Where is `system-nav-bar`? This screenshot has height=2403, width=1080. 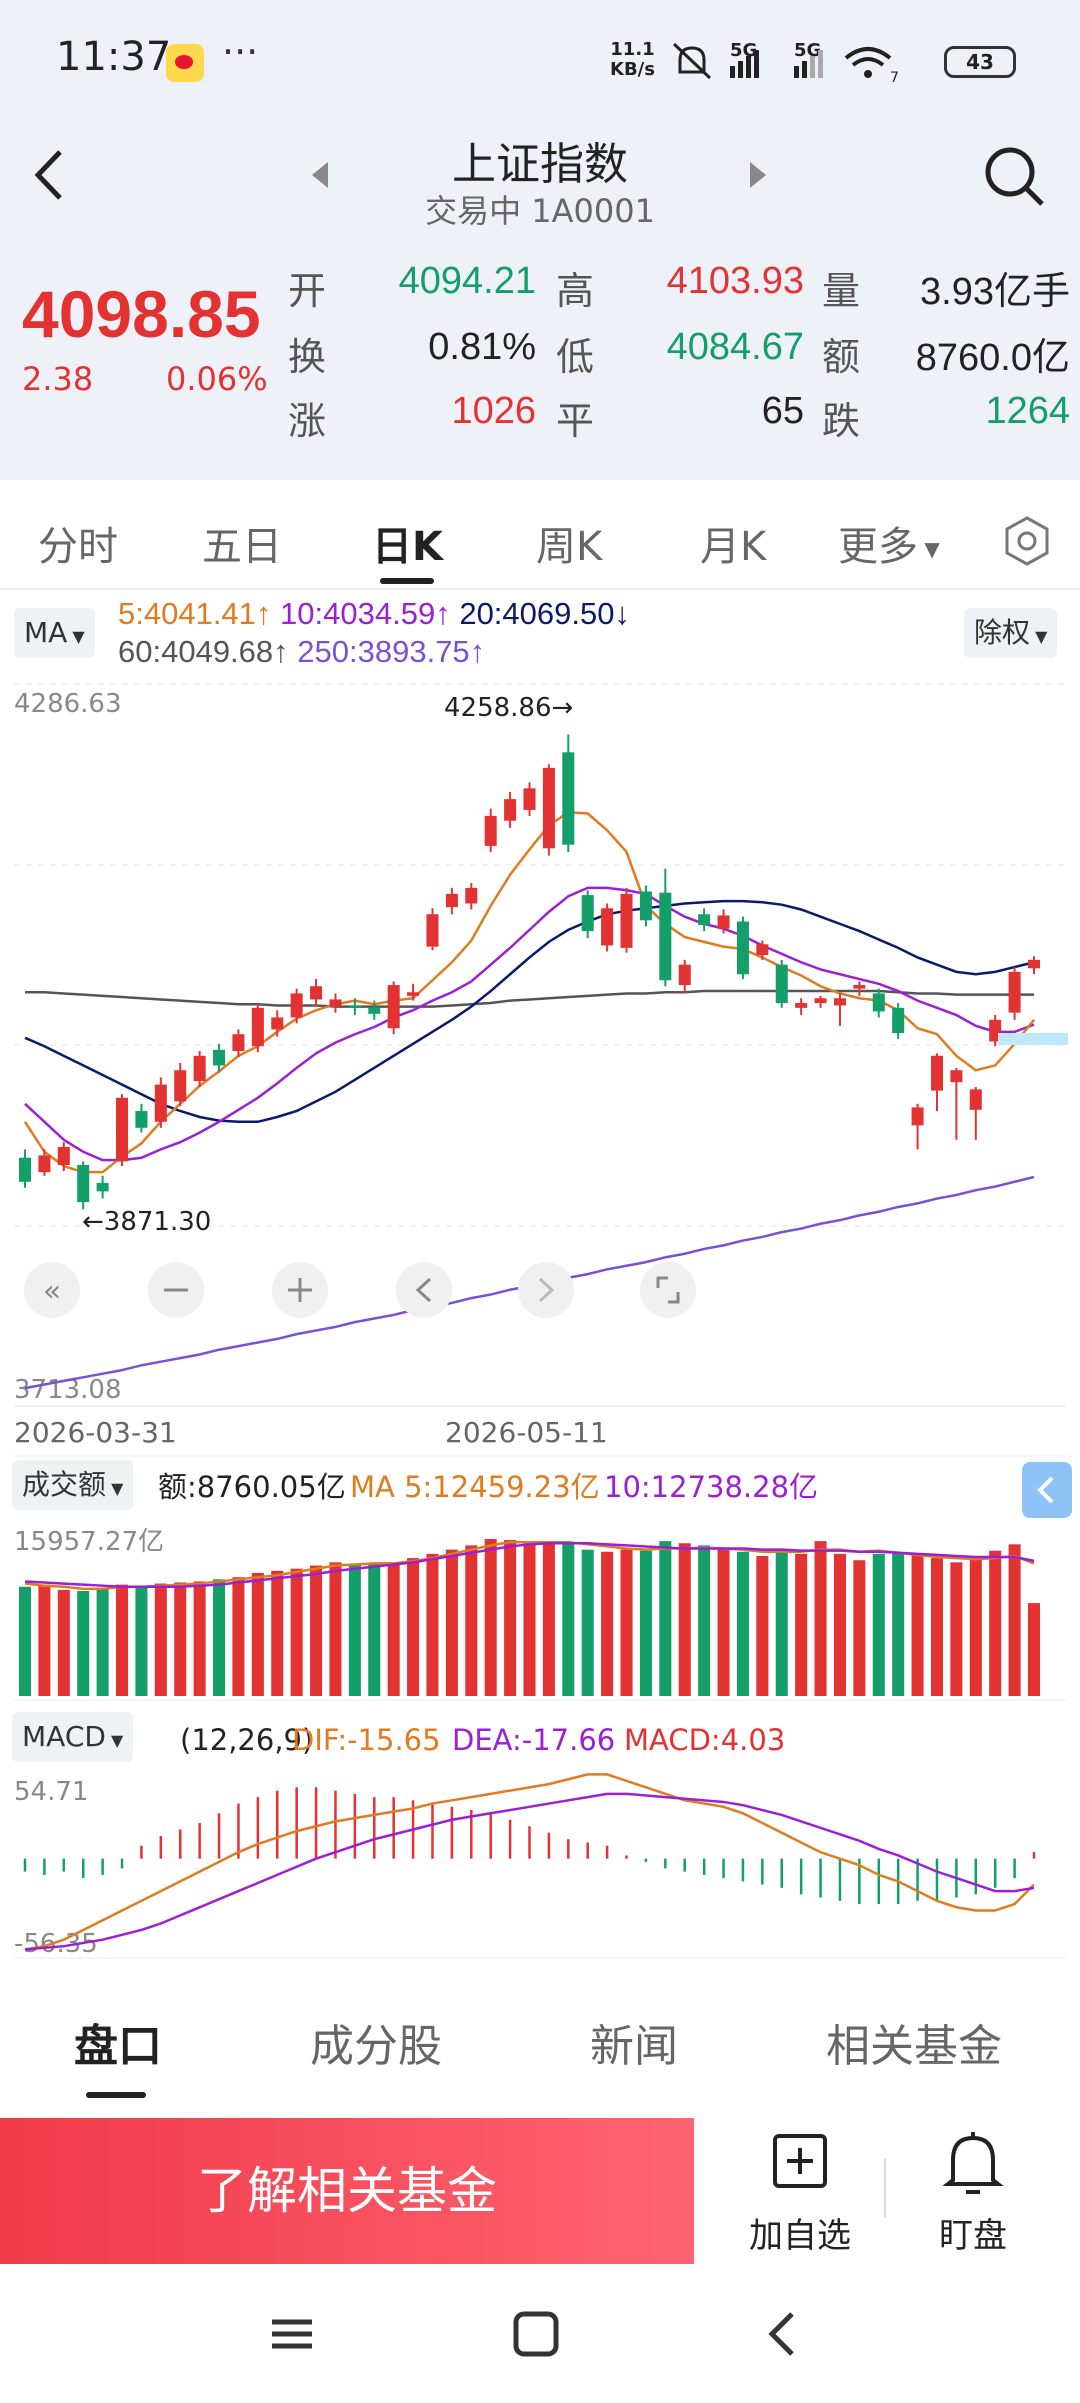 system-nav-bar is located at coordinates (540, 2333).